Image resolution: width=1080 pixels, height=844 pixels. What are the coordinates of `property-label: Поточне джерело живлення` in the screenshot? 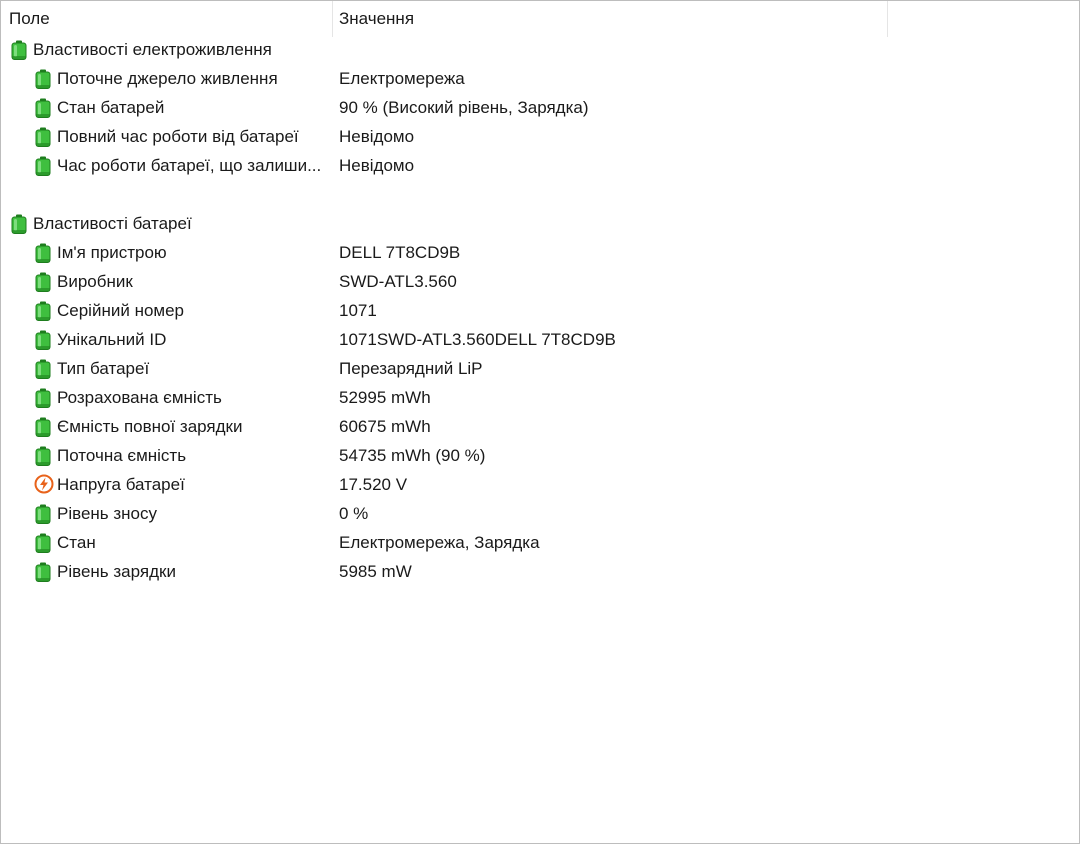 It's located at (167, 78).